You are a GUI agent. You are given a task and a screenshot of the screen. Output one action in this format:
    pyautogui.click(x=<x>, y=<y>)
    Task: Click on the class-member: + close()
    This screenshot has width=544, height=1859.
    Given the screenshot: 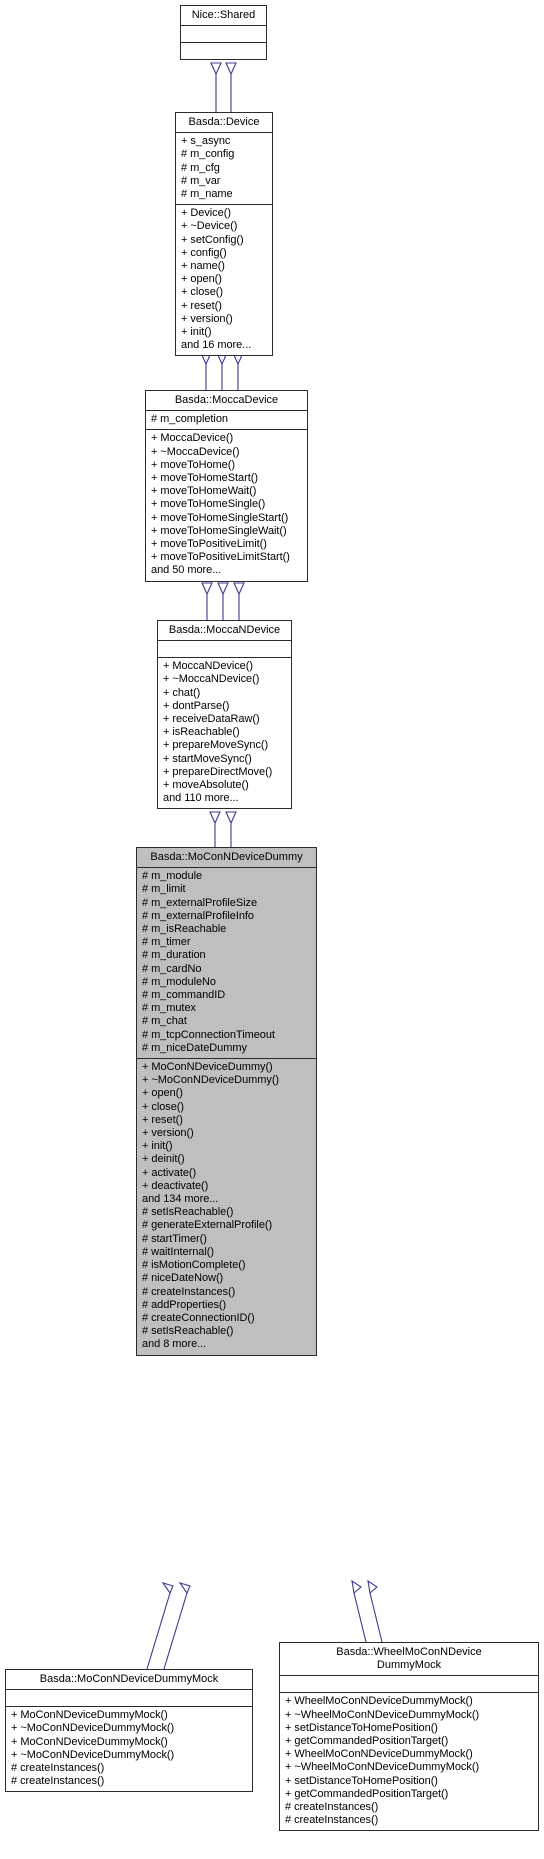 What is the action you would take?
    pyautogui.click(x=163, y=1106)
    